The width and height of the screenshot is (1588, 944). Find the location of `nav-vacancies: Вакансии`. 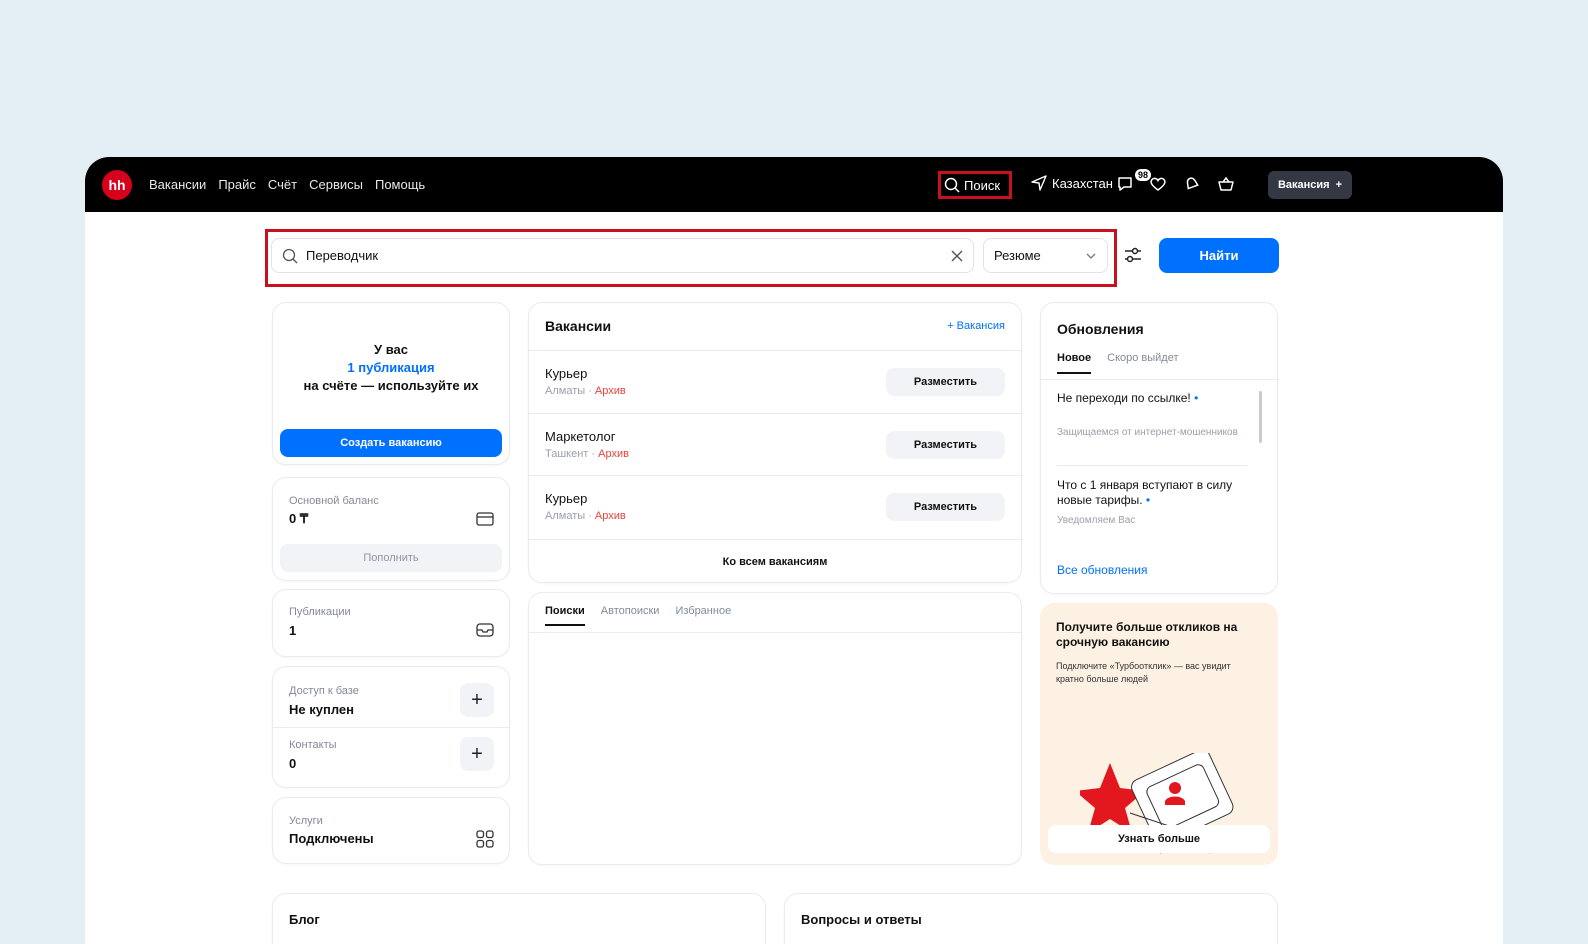

nav-vacancies: Вакансии is located at coordinates (177, 184).